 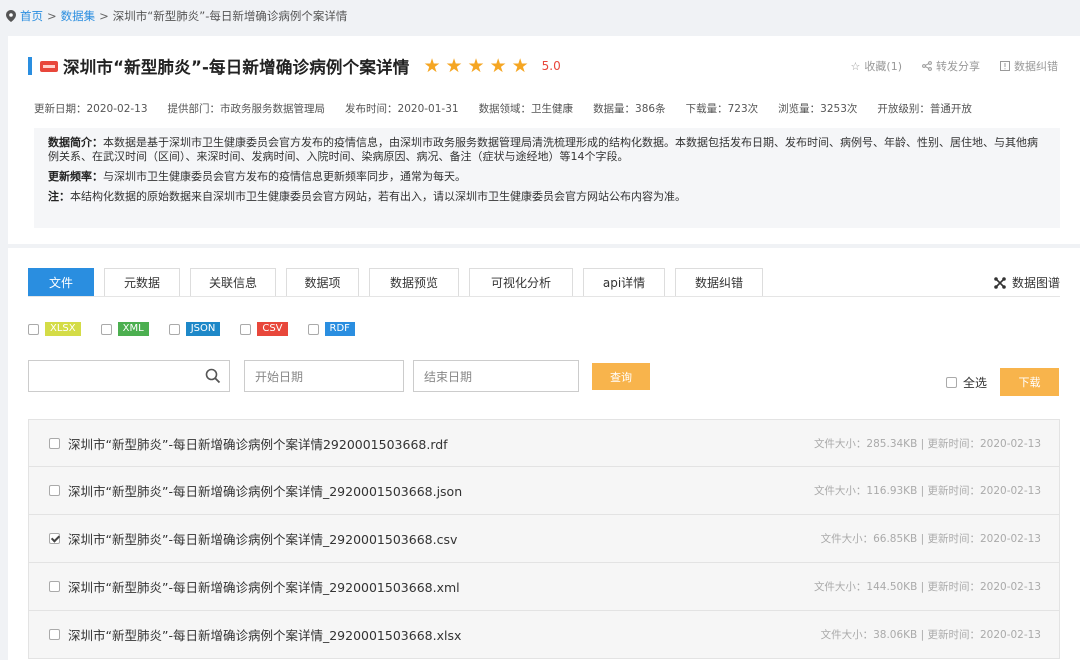 I want to click on format-filters: XLSX XML JSON CSV RDF, so click(x=191, y=329).